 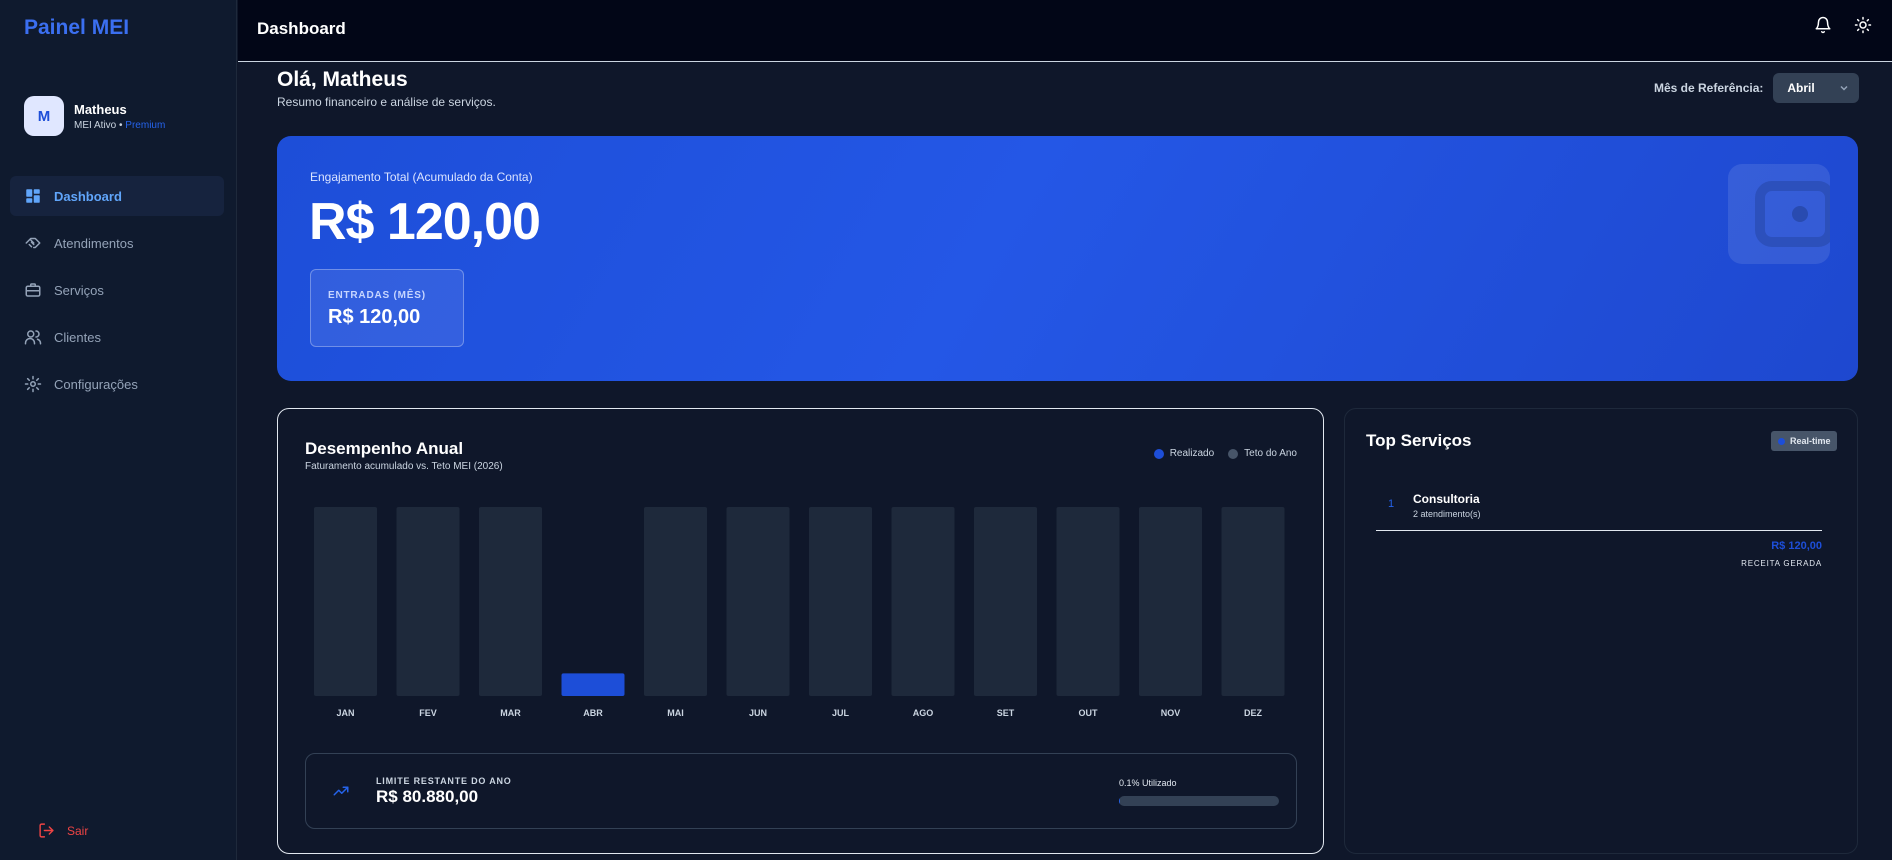 I want to click on bar-teto-jun, so click(x=758, y=601).